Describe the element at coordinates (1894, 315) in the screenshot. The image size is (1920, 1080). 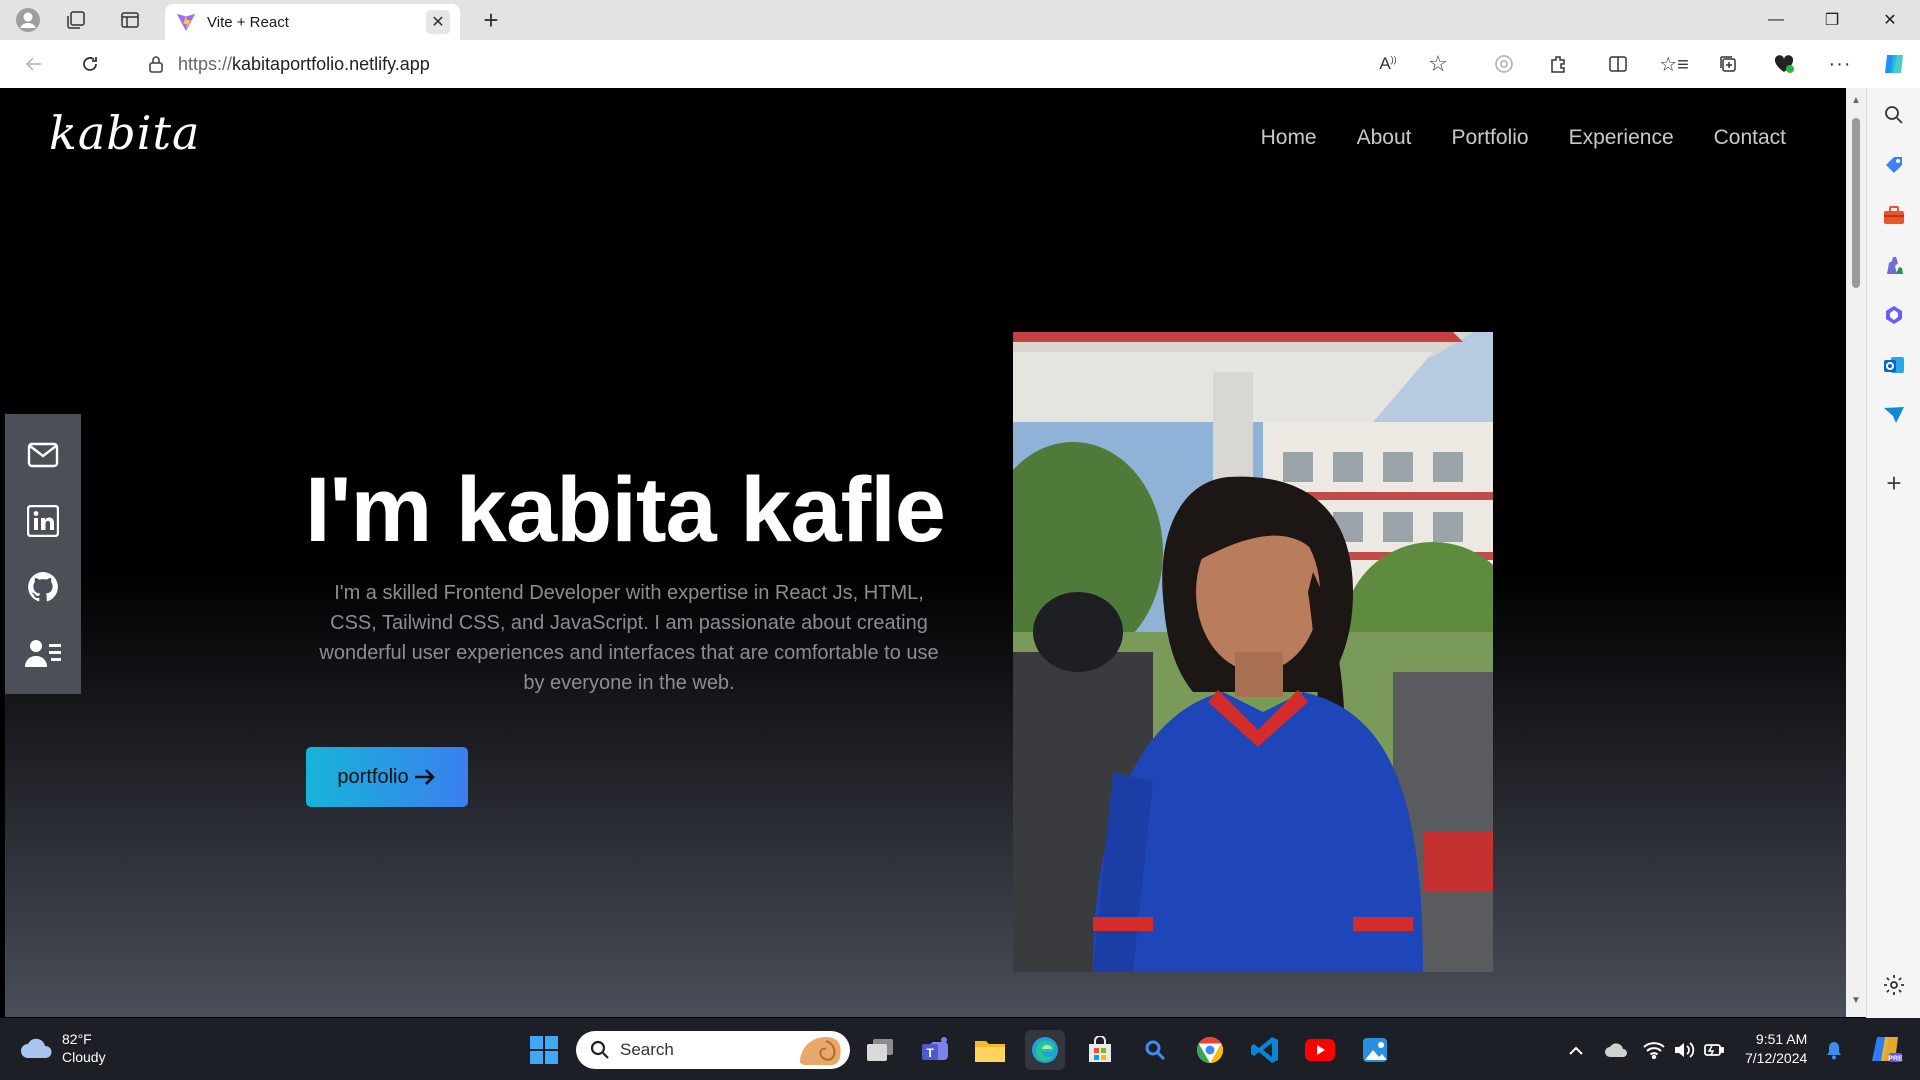
I see `microsoft-365-icon` at that location.